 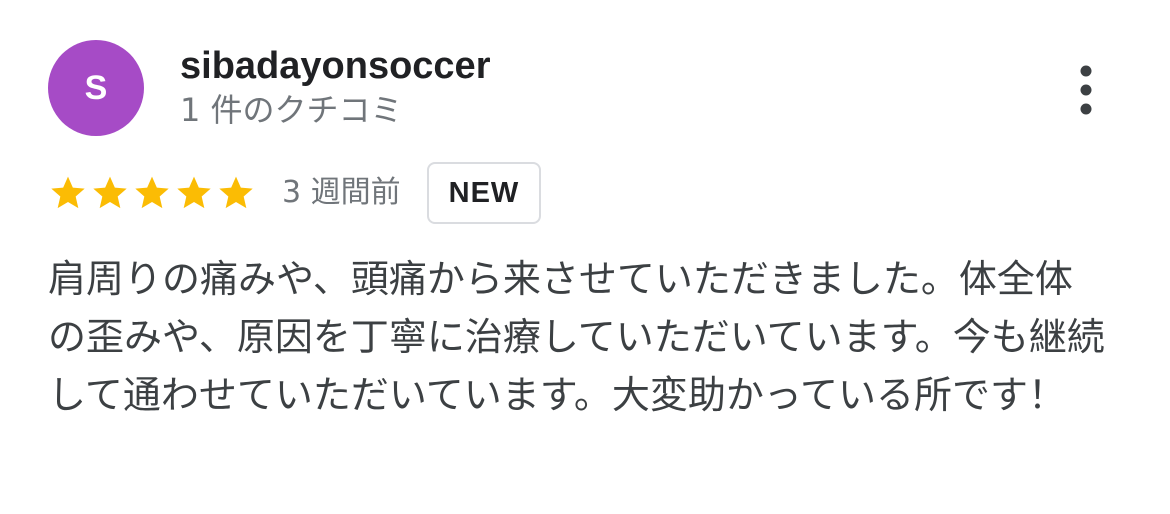 I want to click on reviewer-review-count: 1 件のクチコミ, so click(x=291, y=110).